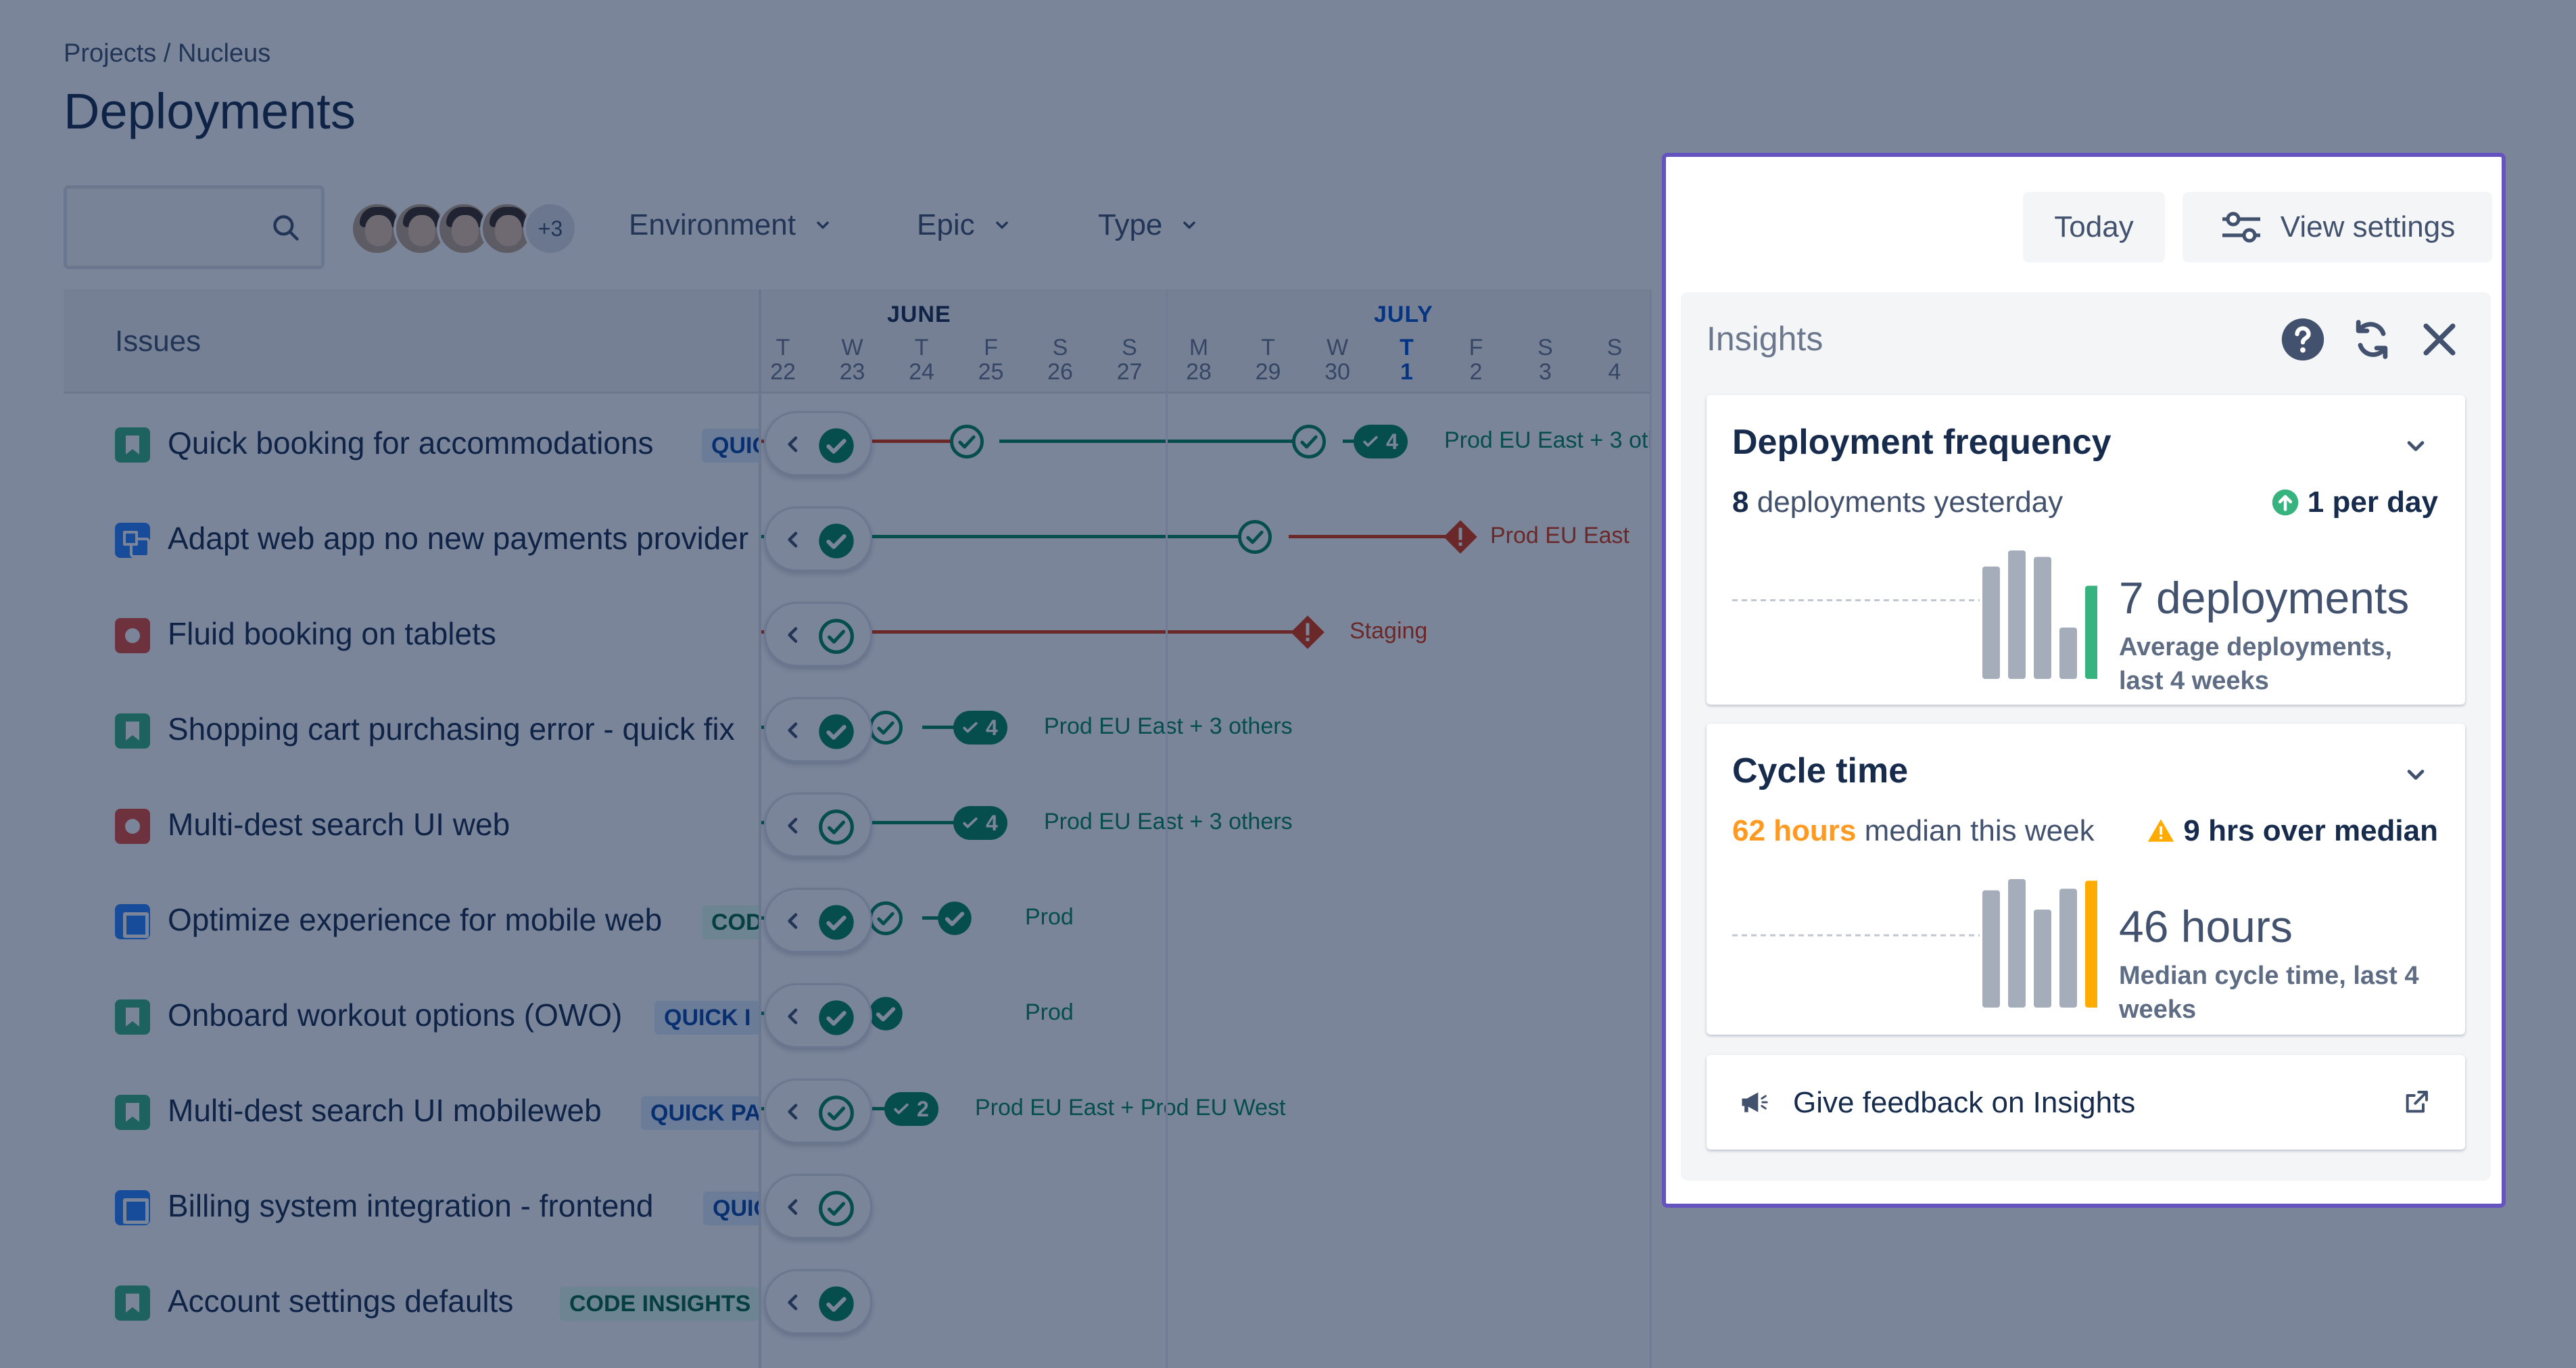 The width and height of the screenshot is (2576, 1368). Describe the element at coordinates (1559, 535) in the screenshot. I see `environment-label: Prod EU East` at that location.